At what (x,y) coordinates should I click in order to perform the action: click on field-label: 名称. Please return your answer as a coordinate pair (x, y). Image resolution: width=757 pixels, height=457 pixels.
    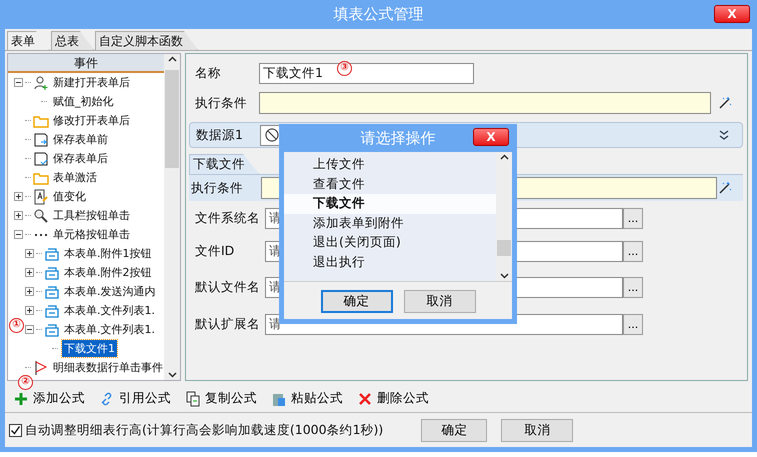
    Looking at the image, I should click on (208, 73).